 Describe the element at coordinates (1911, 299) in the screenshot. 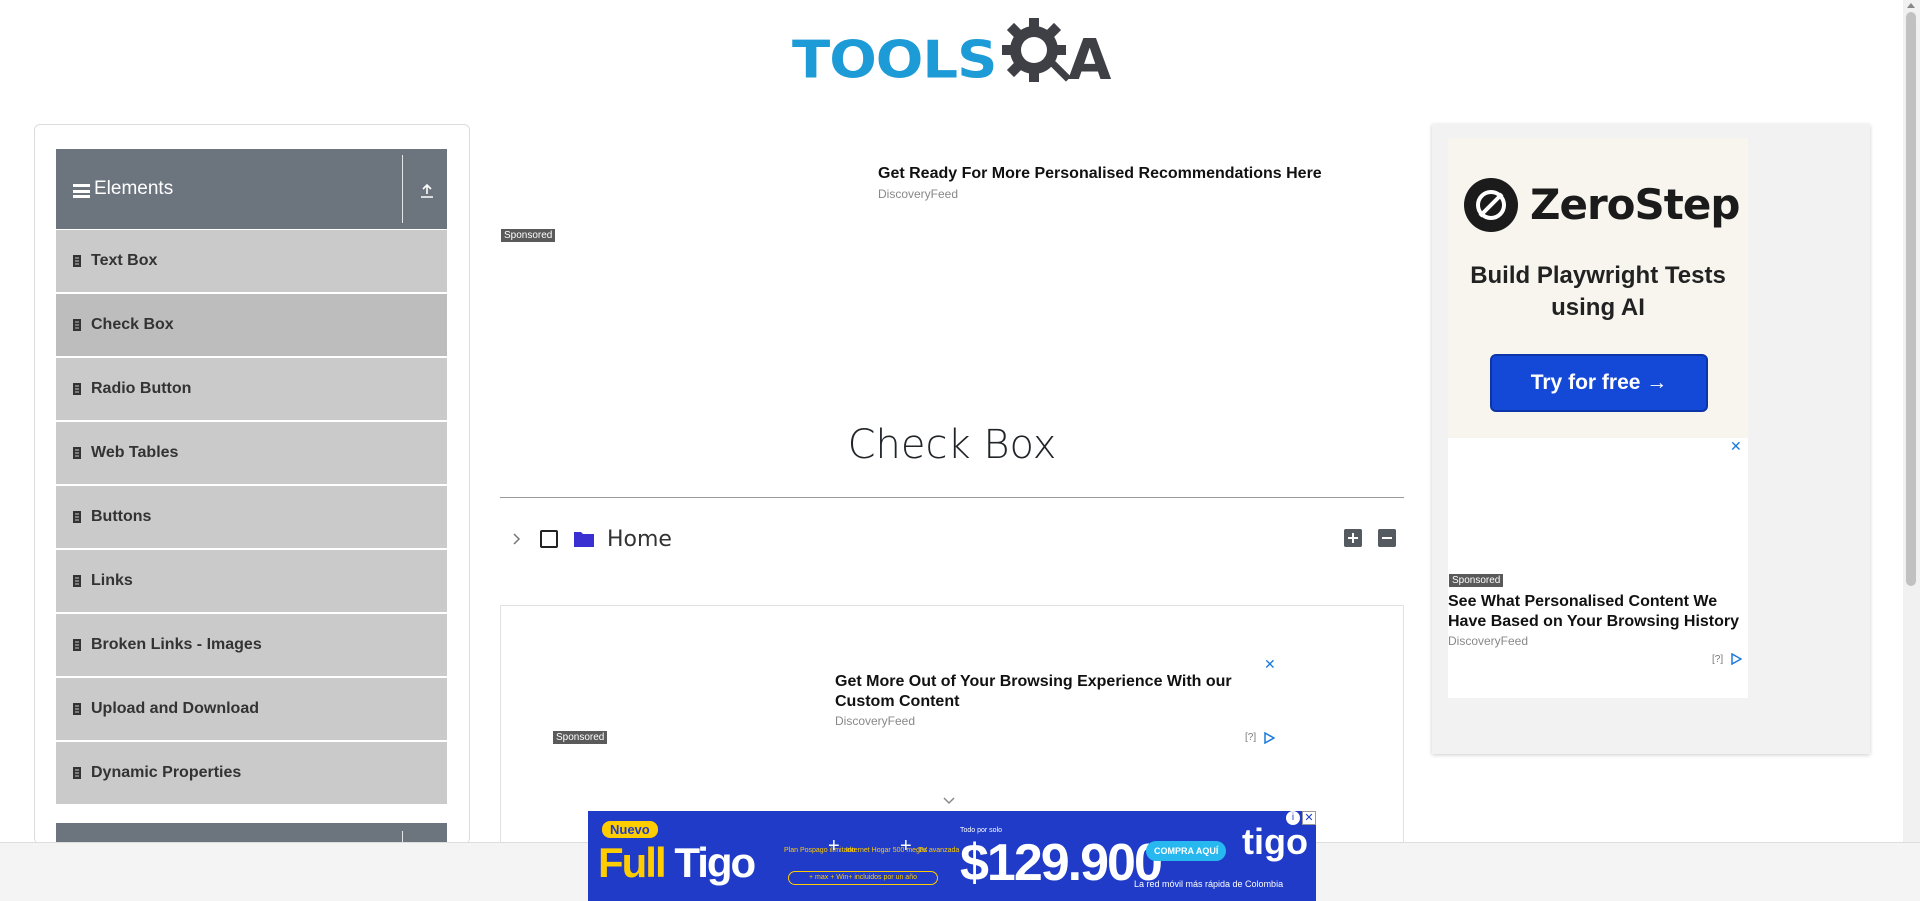

I see `scrollbar-thumb` at that location.